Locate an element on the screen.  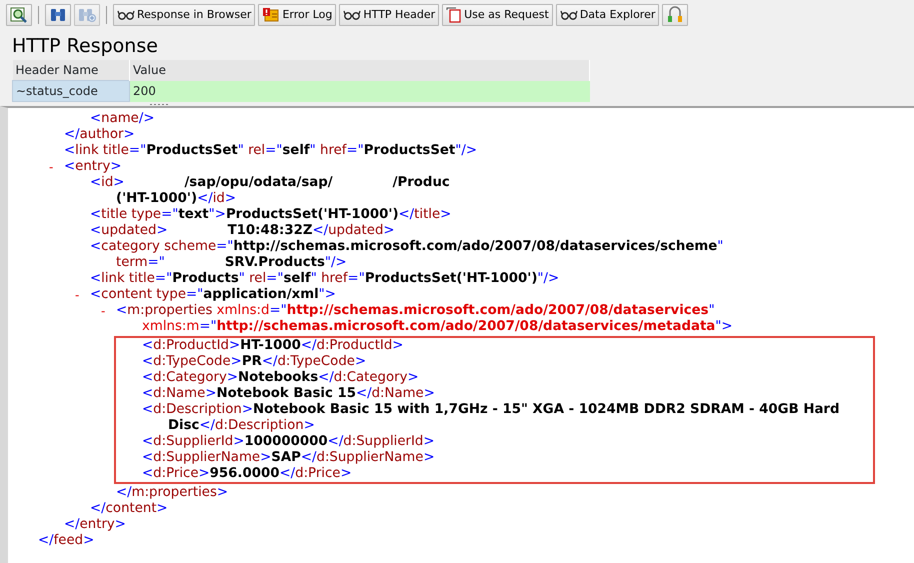
xml-line: <d:SupplierName>SAP</d:SupplierName> is located at coordinates (288, 458).